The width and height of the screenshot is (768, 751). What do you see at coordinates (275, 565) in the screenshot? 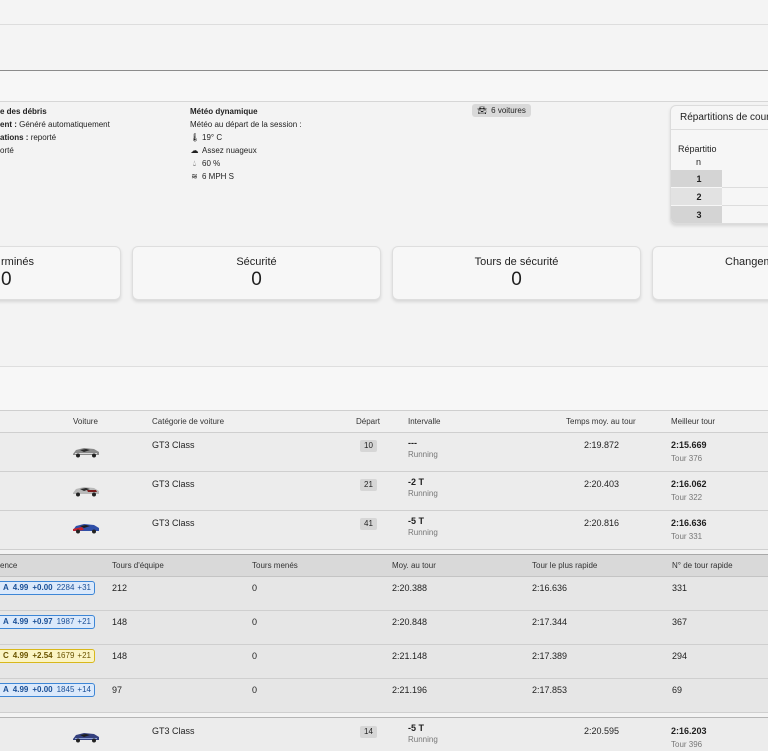
I see `col-laps-led: Tours menés` at bounding box center [275, 565].